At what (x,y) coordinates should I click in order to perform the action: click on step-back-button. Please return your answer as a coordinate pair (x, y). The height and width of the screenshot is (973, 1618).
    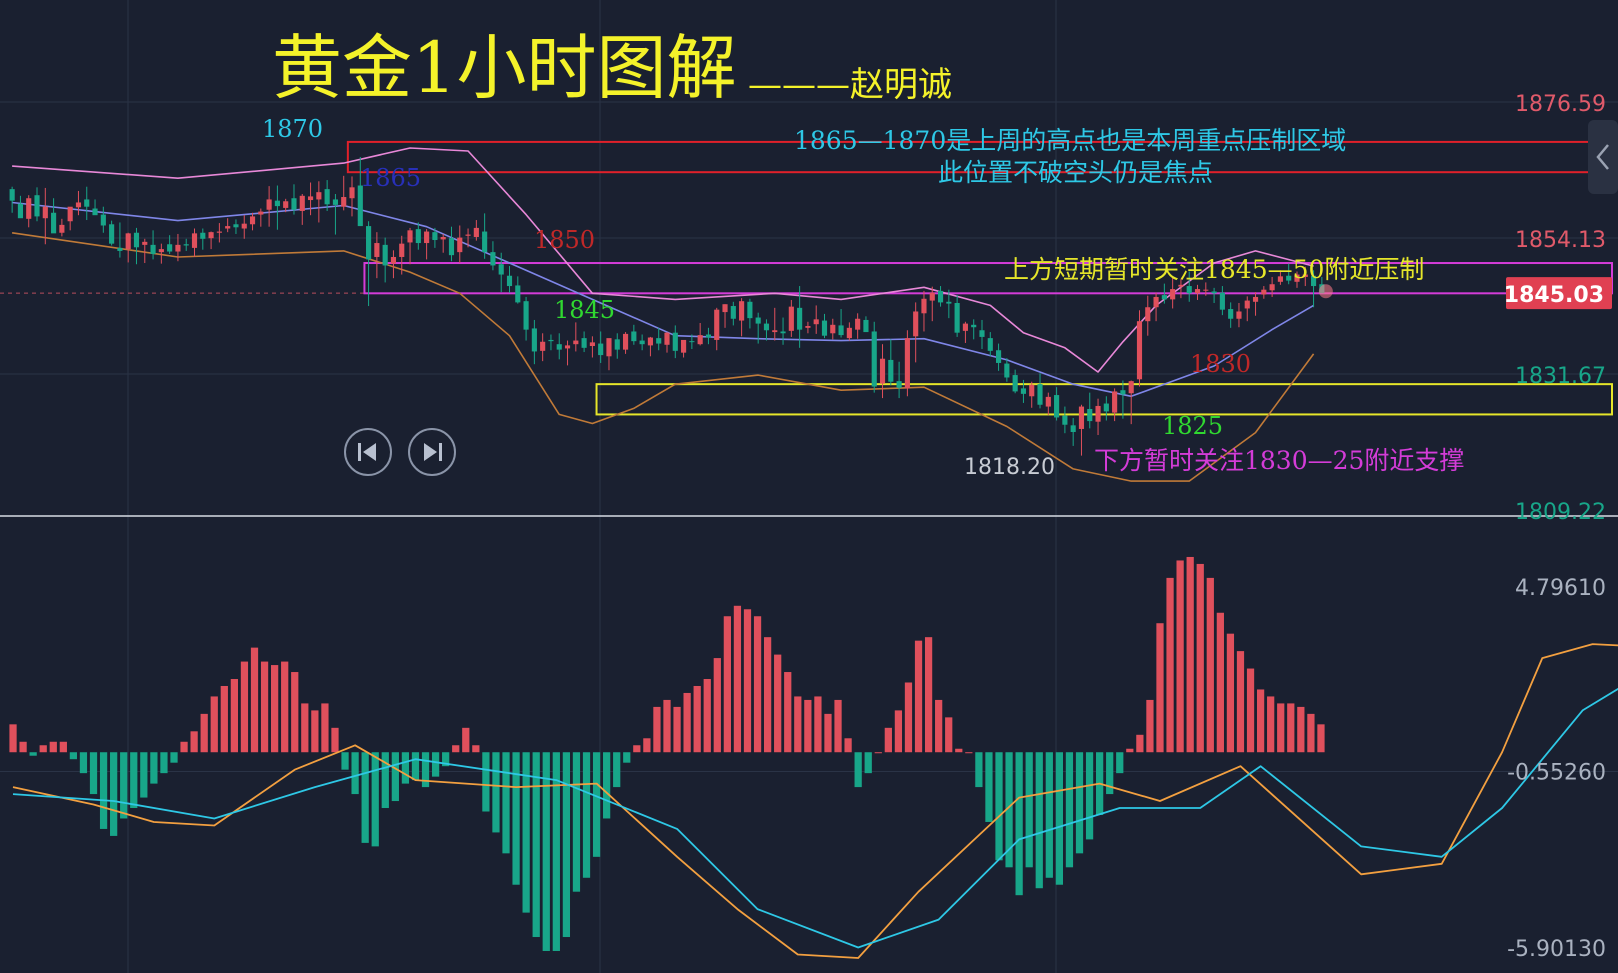
    Looking at the image, I should click on (368, 452).